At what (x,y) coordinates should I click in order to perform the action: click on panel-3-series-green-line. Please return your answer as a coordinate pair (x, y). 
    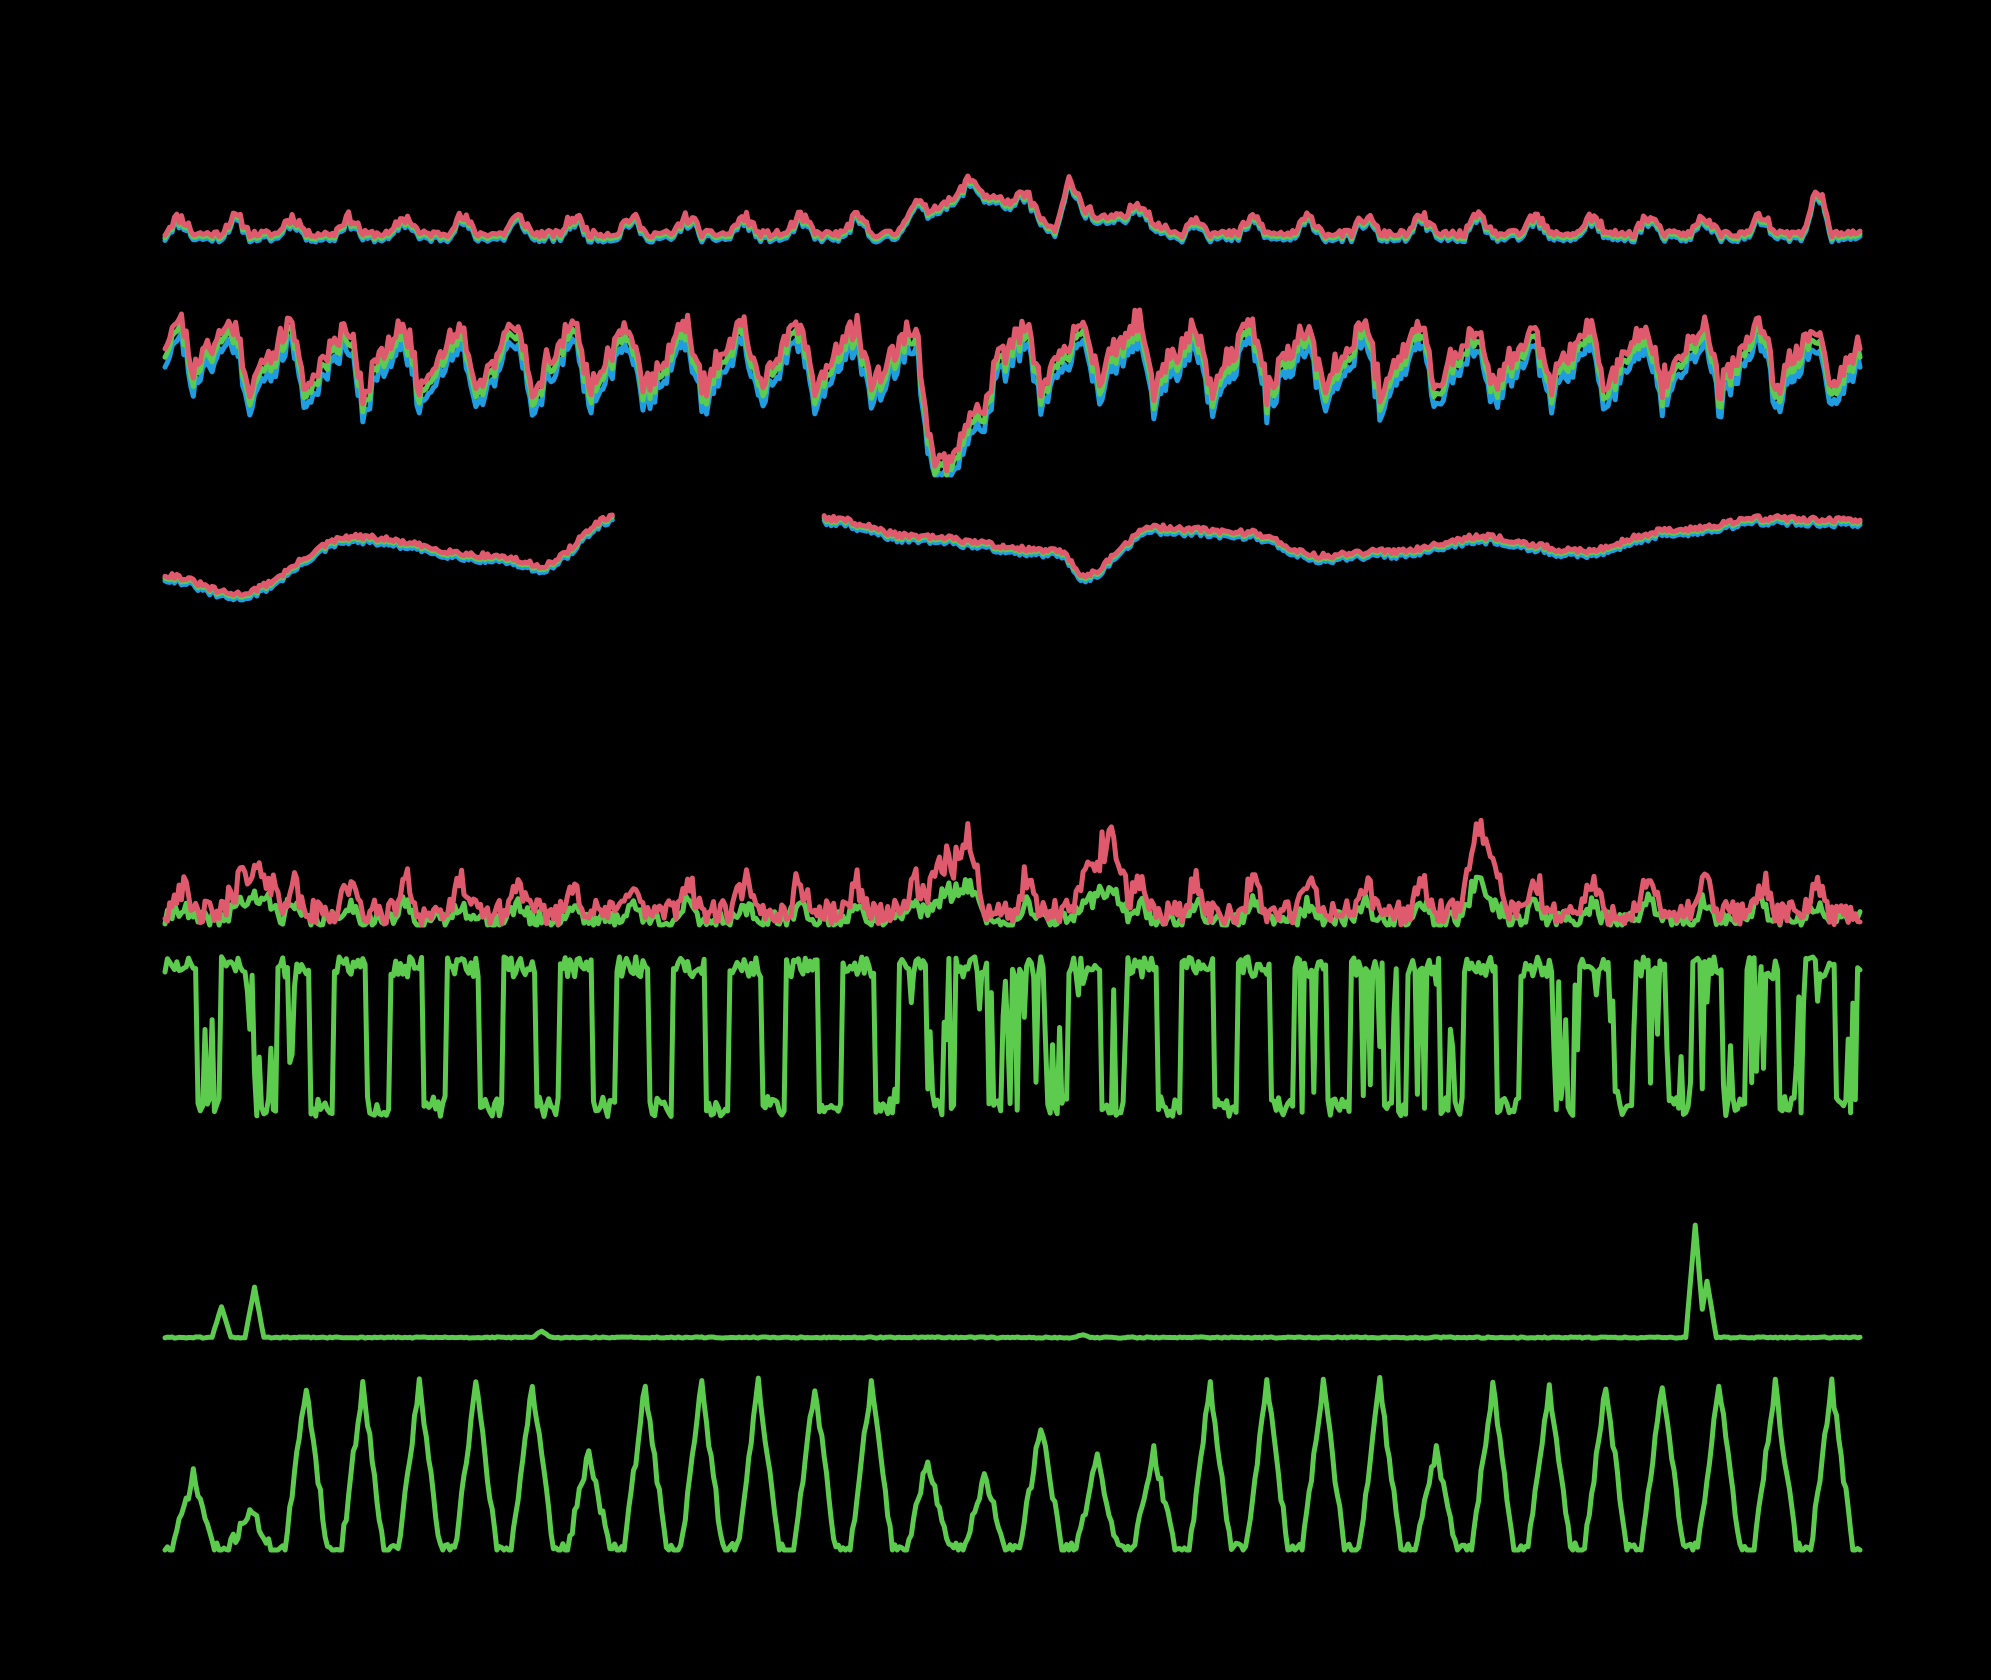
    Looking at the image, I should click on (1012, 557).